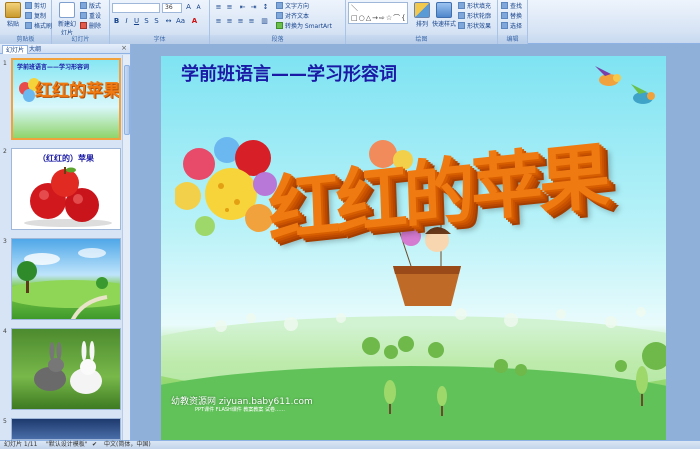  I want to click on select-icon, so click(504, 25).